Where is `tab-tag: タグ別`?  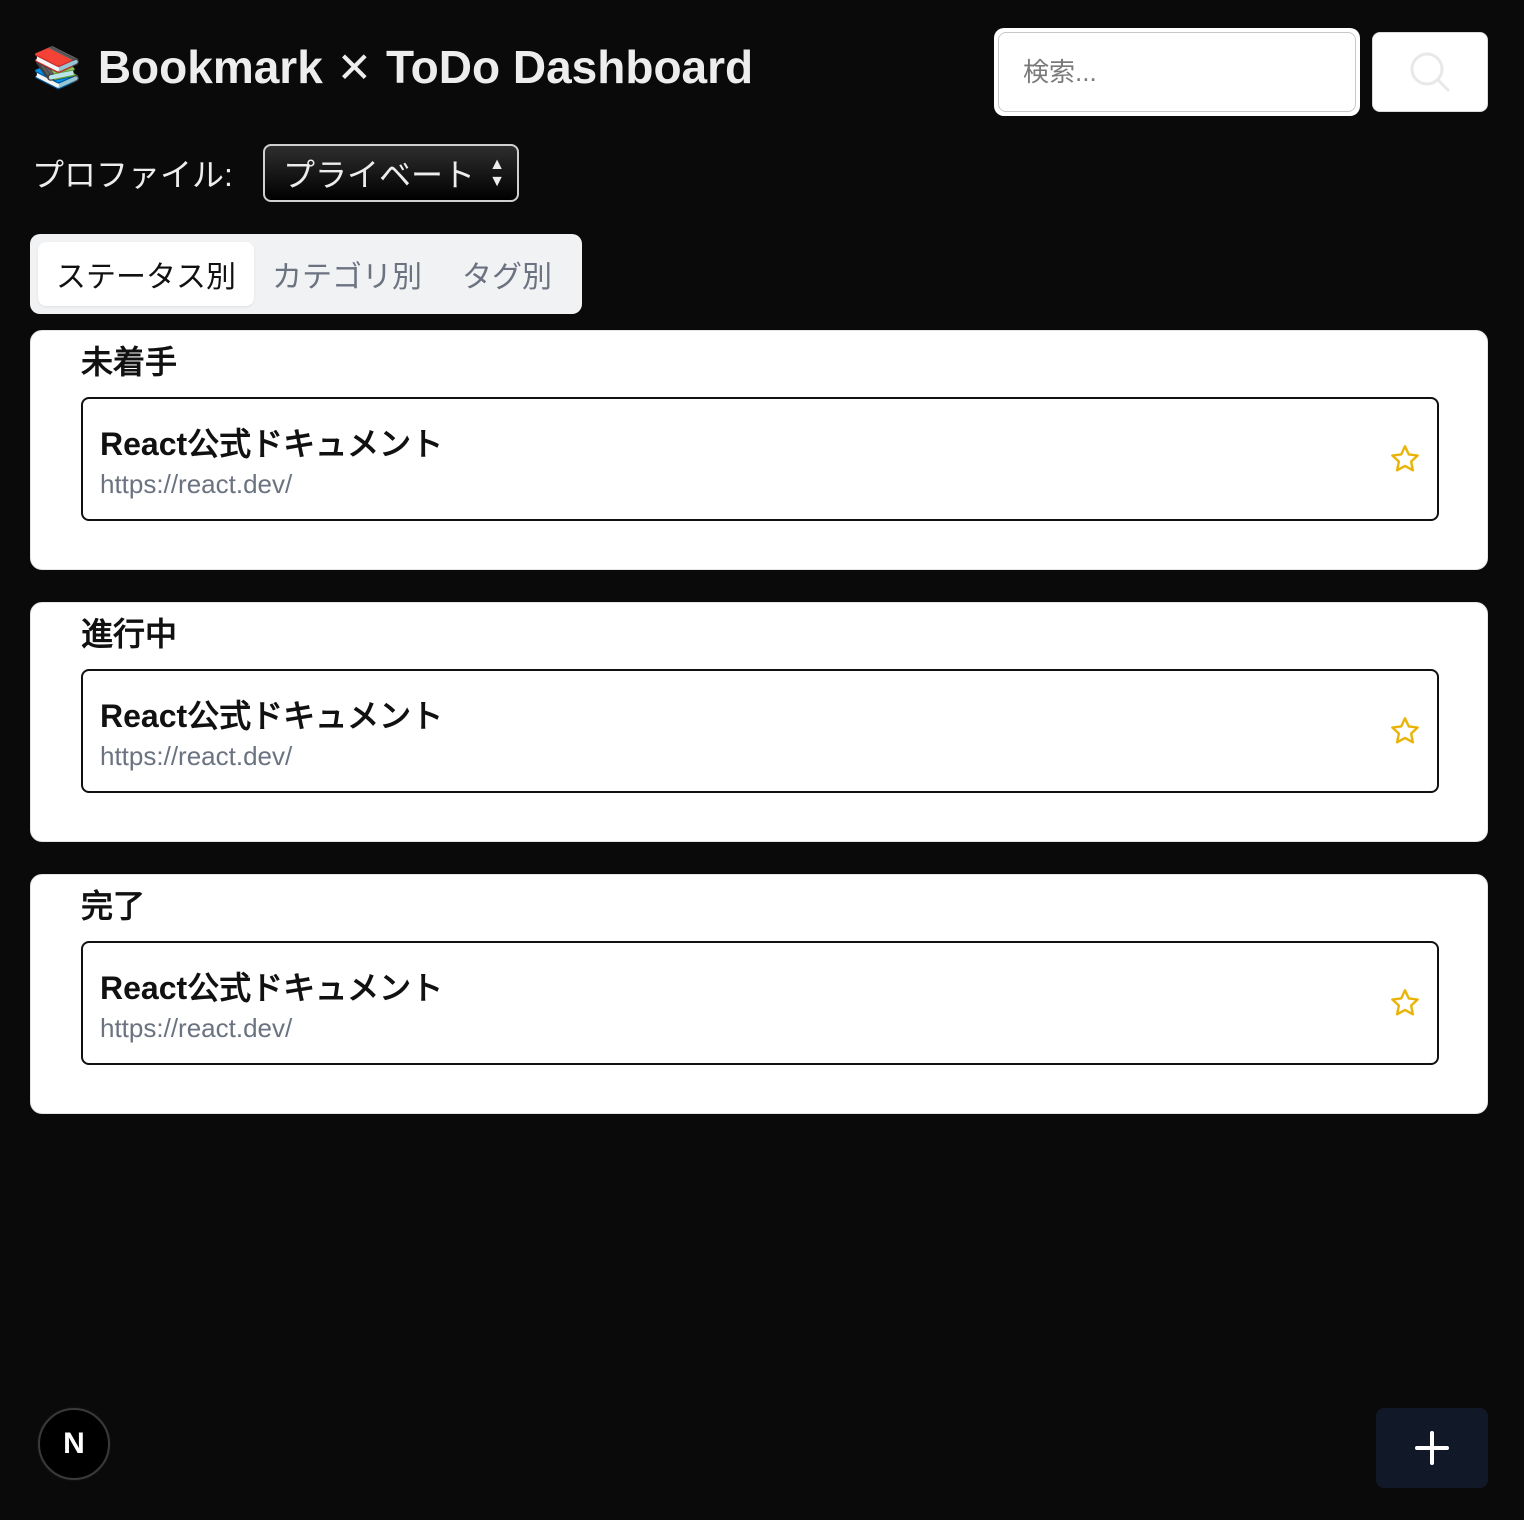
tab-tag: タグ別 is located at coordinates (507, 274).